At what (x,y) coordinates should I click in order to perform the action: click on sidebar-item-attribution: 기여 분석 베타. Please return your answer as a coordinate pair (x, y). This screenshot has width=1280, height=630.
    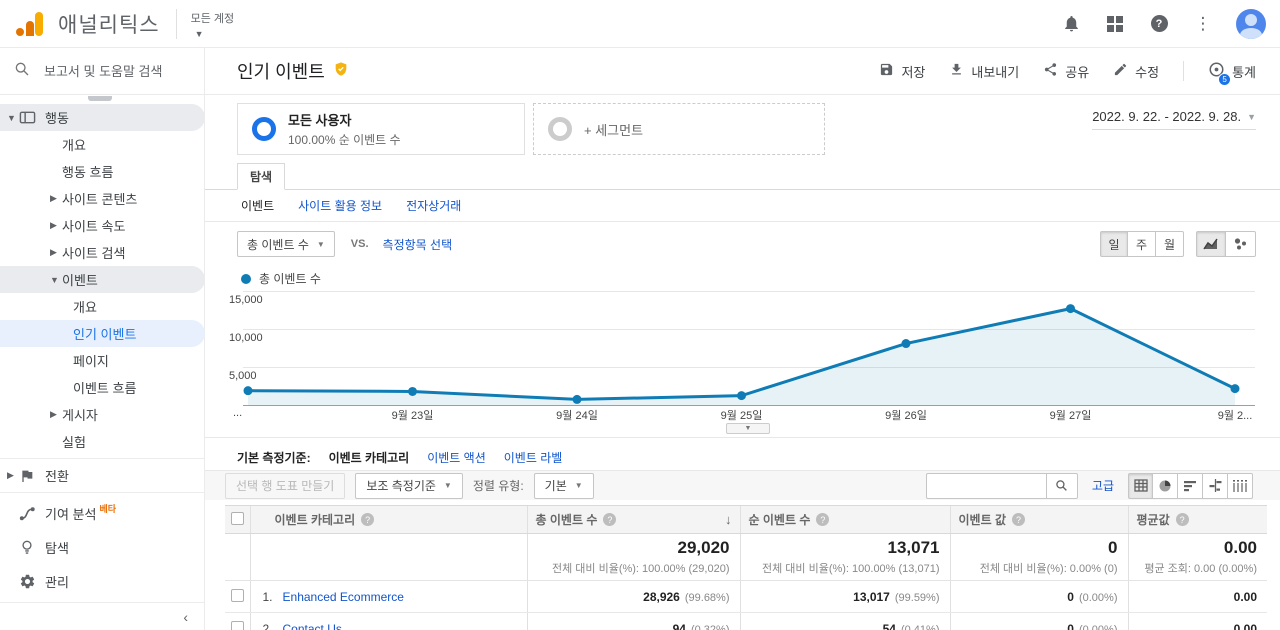
    Looking at the image, I should click on (102, 513).